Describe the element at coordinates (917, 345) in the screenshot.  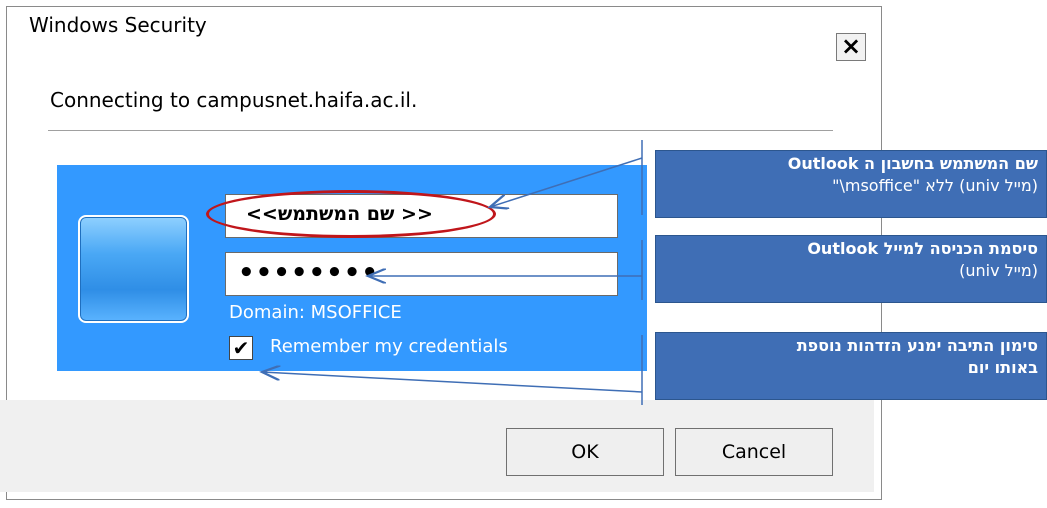
I see `annotation-remember-line1: סימון התיבה ימנע הזדהות נוספת` at that location.